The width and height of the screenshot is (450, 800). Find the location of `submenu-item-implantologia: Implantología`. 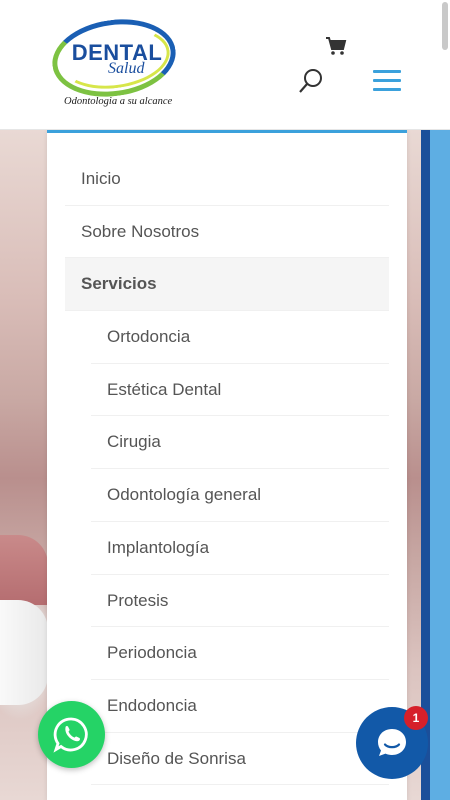

submenu-item-implantologia: Implantología is located at coordinates (240, 548).